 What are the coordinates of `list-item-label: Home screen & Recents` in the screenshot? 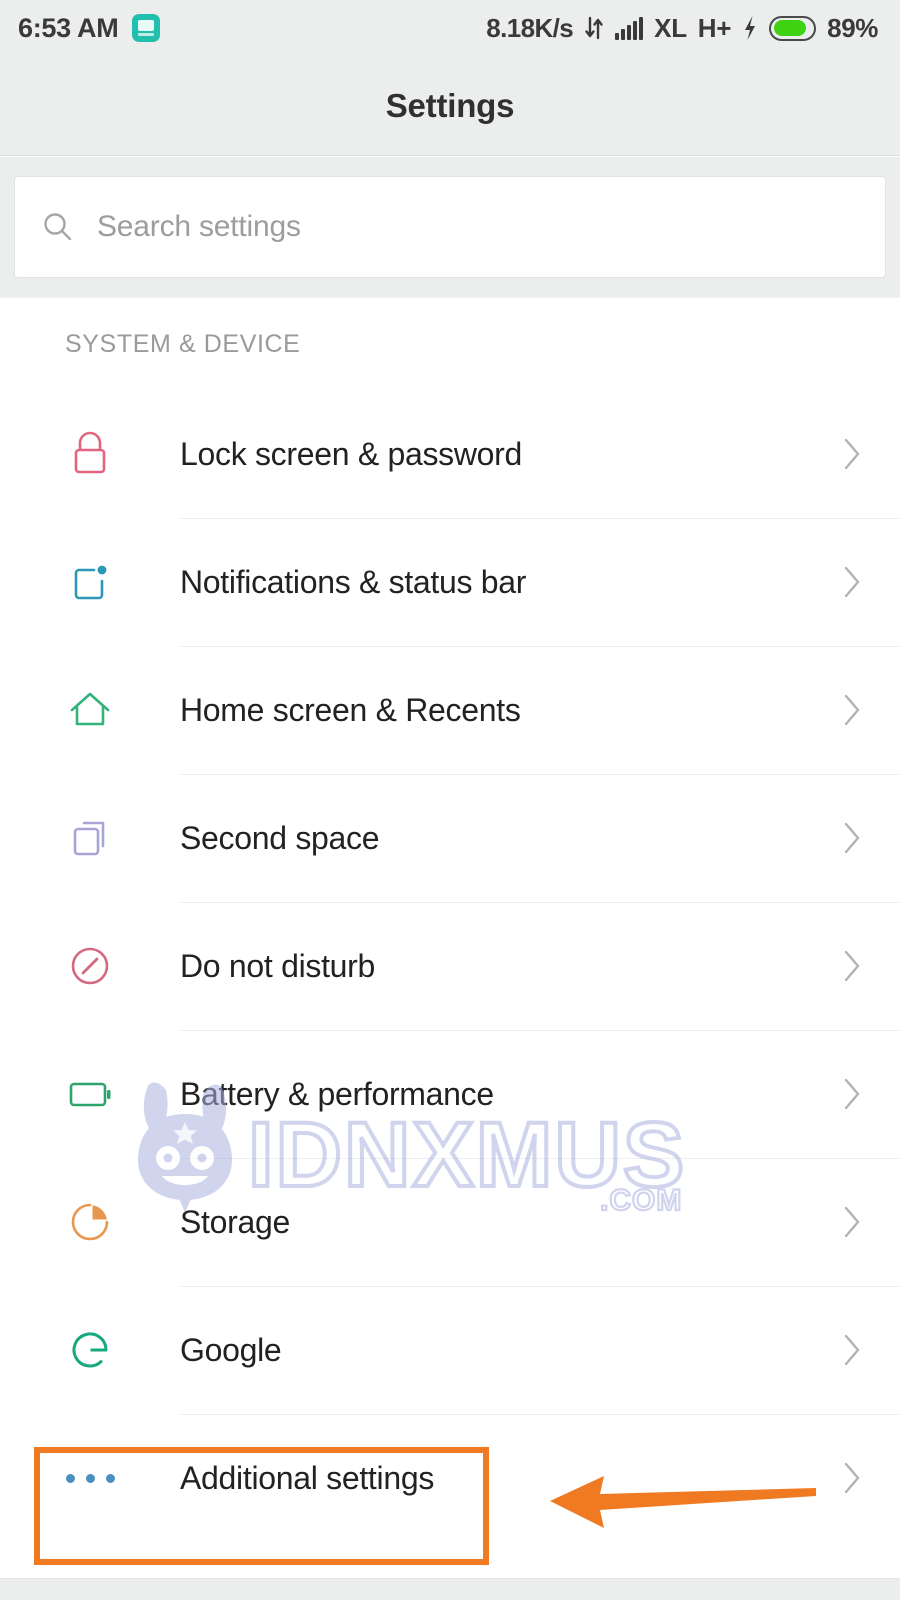 It's located at (350, 709).